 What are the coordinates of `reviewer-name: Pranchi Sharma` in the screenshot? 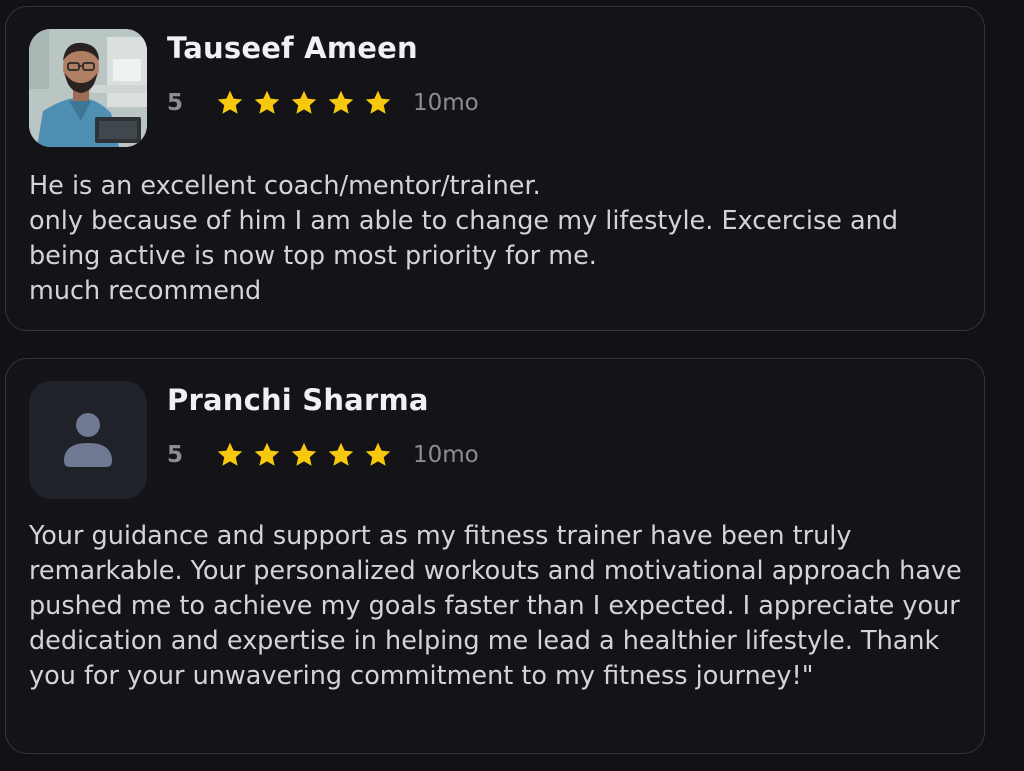 It's located at (298, 400).